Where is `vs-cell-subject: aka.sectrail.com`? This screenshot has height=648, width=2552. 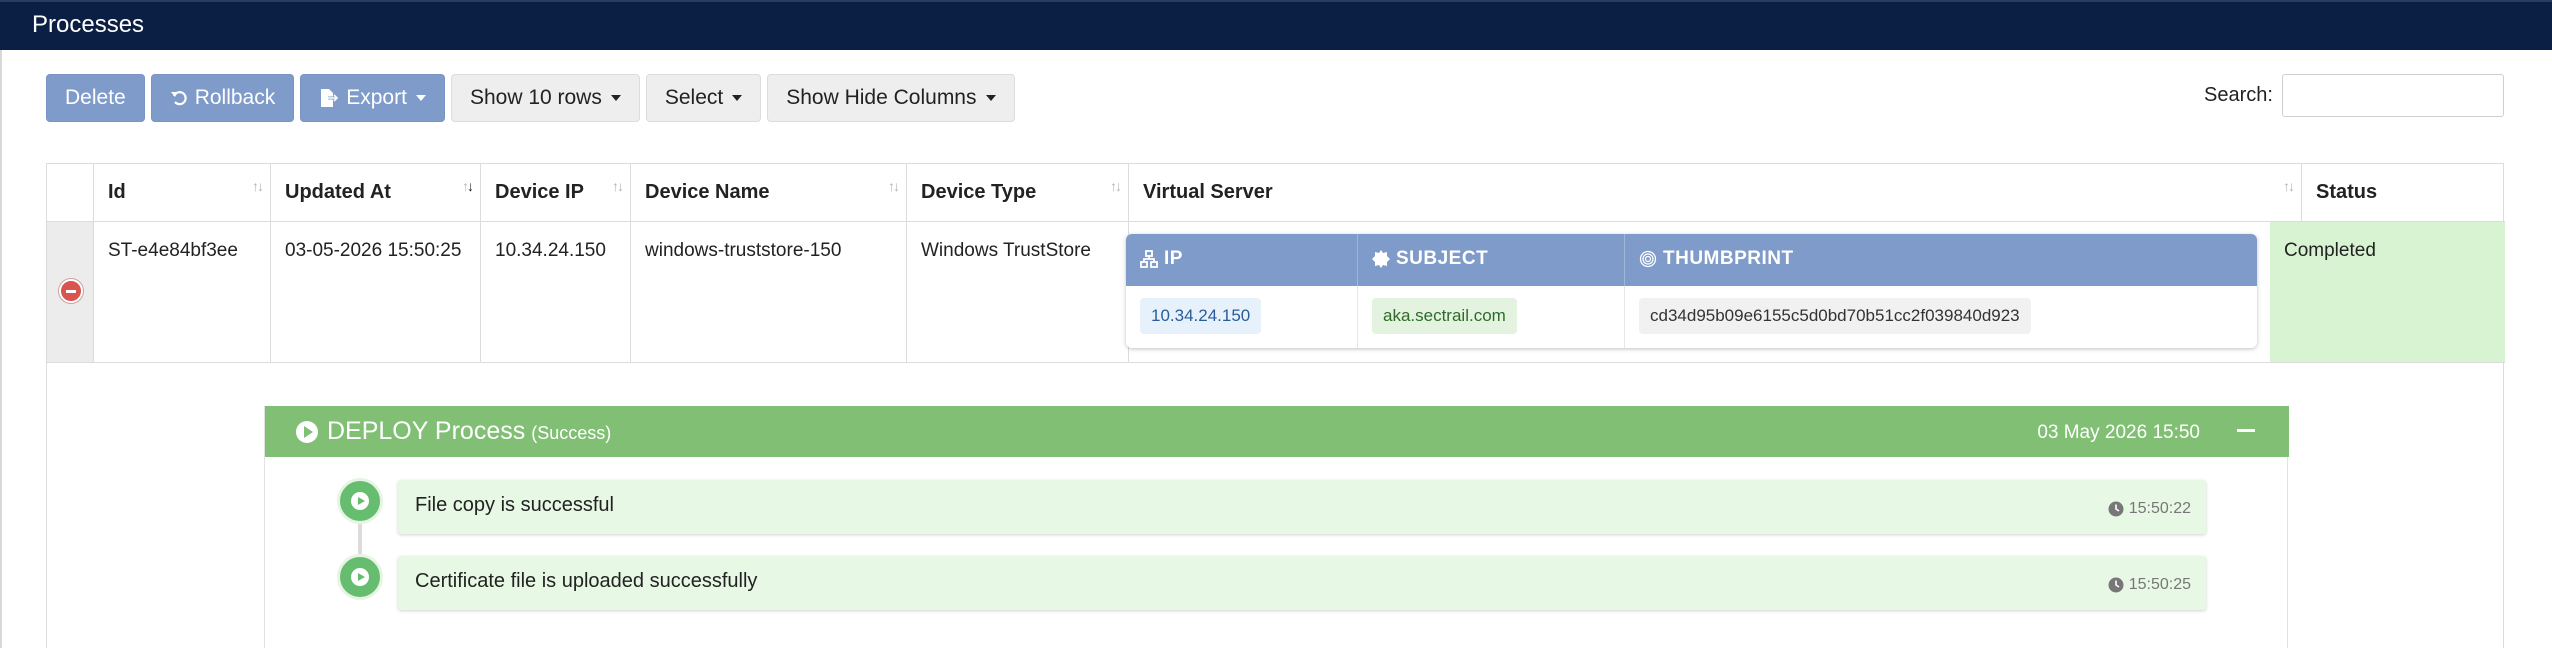 vs-cell-subject: aka.sectrail.com is located at coordinates (1491, 317).